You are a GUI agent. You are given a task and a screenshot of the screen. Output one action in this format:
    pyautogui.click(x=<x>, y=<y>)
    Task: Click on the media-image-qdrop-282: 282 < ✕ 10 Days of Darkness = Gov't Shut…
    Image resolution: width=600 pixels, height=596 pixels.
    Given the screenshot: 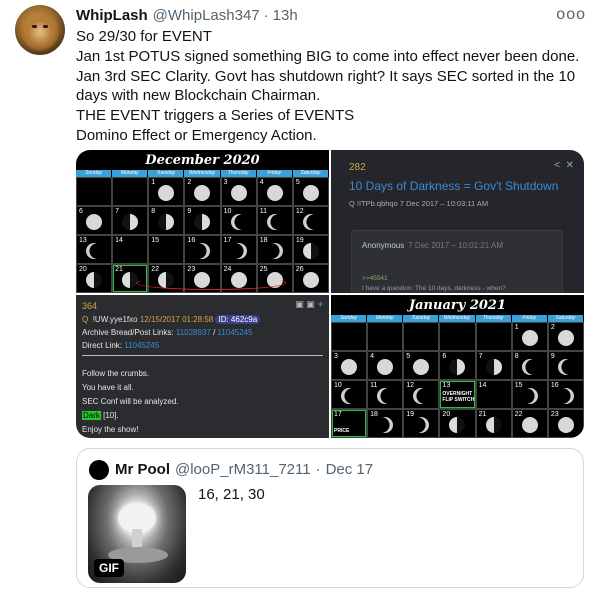 What is the action you would take?
    pyautogui.click(x=457, y=221)
    